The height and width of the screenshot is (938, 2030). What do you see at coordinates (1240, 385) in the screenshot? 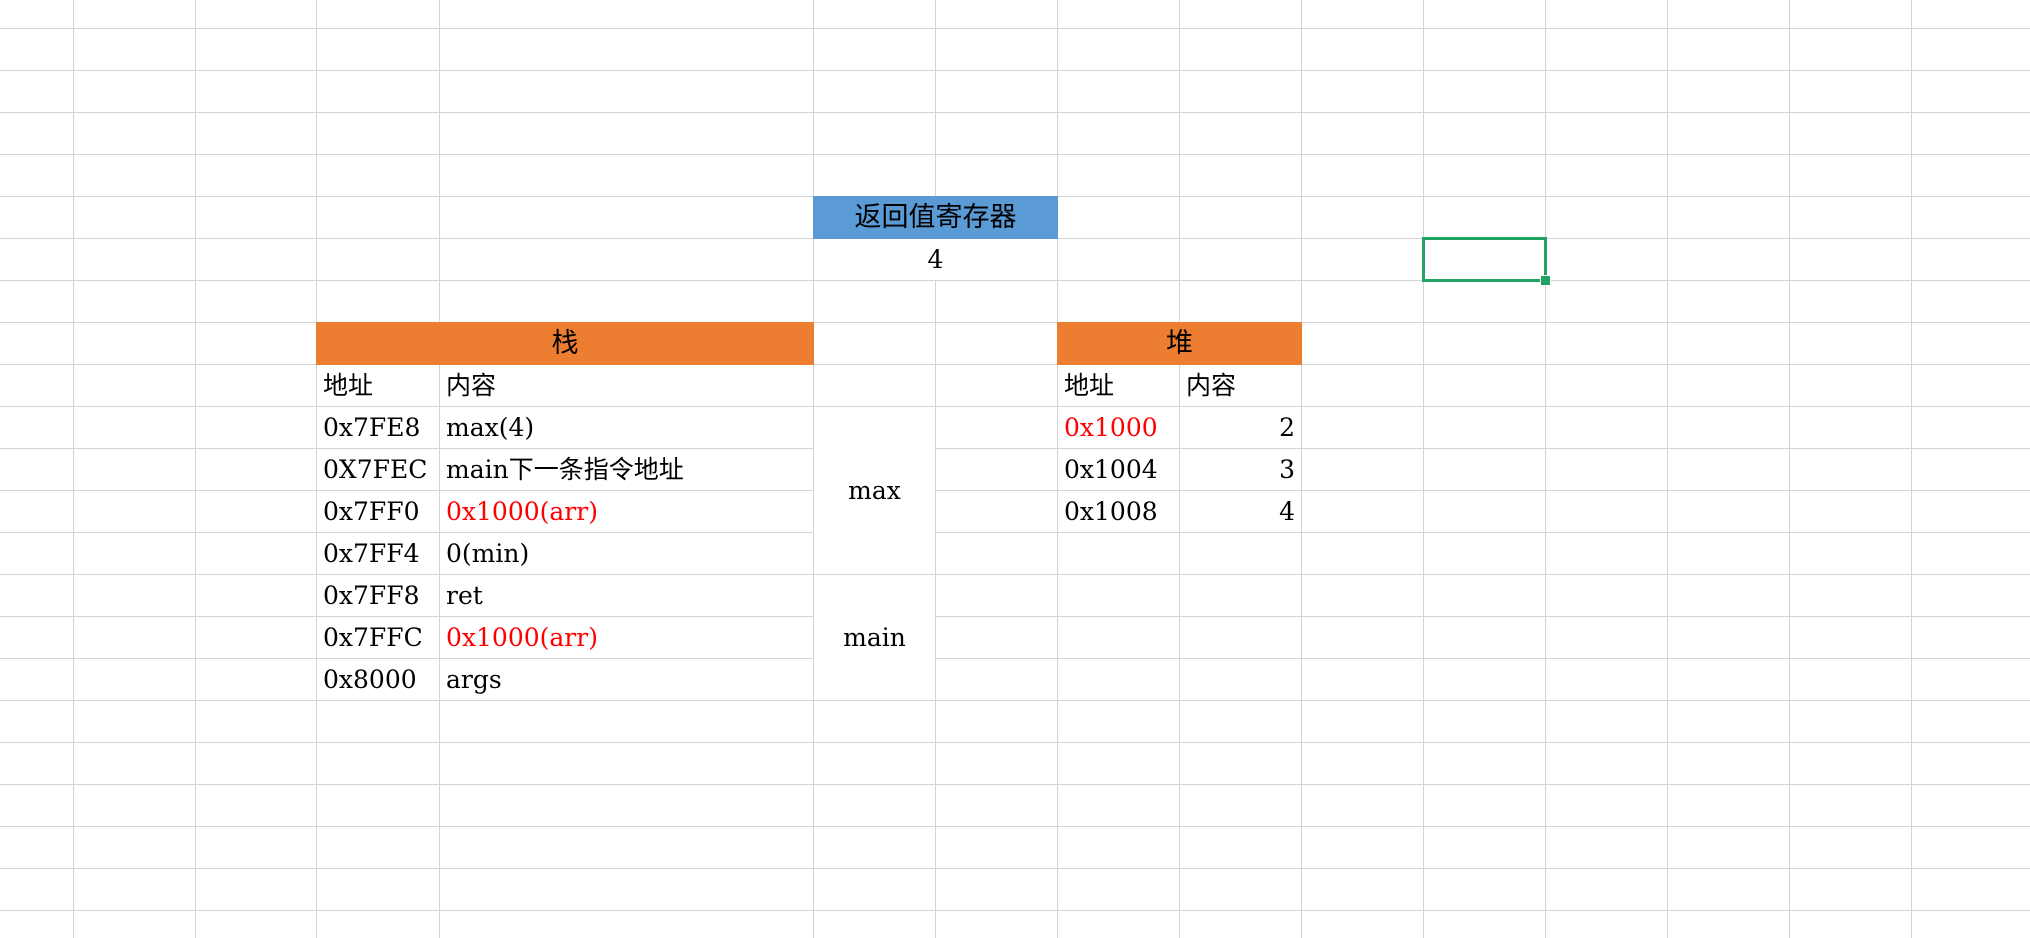
I see `heap-content-column-header: 内容` at bounding box center [1240, 385].